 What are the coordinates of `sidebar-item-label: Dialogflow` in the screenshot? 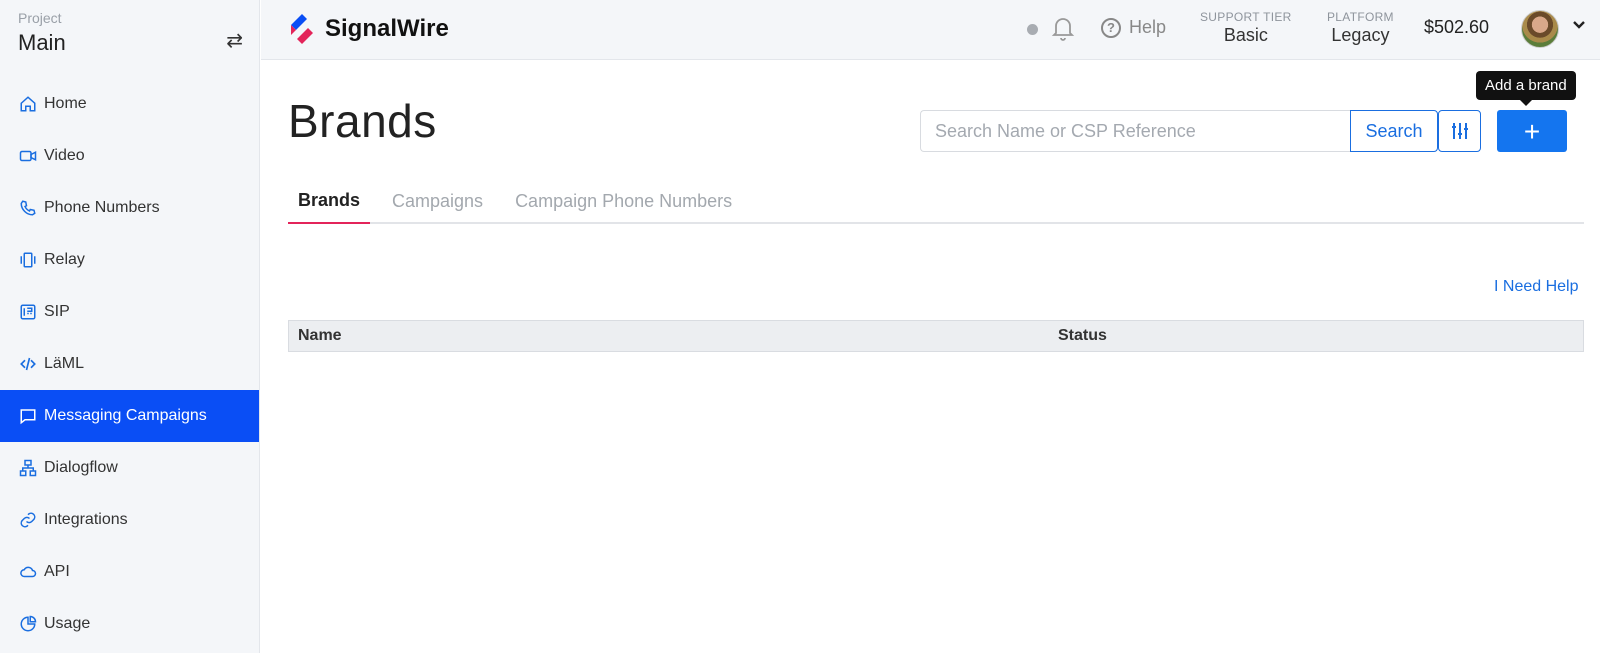 It's located at (81, 467).